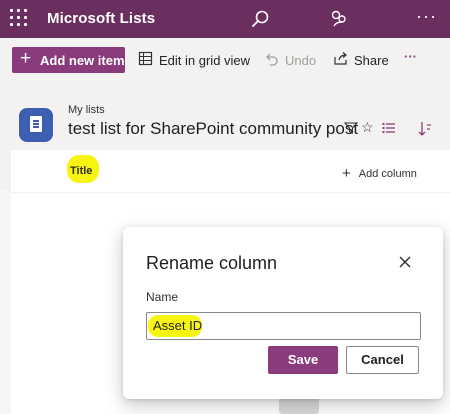  I want to click on add-column-button: + Add column, so click(379, 173).